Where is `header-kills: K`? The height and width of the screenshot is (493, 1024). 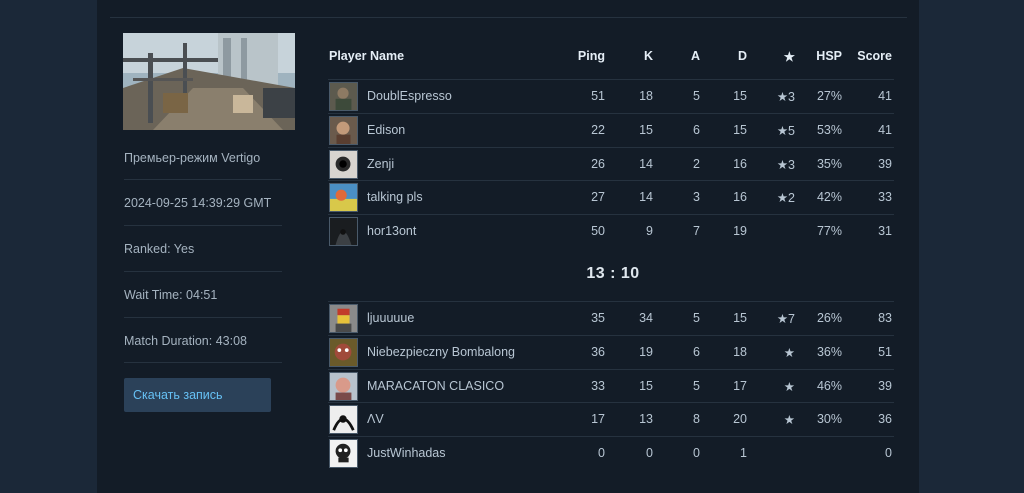 header-kills: K is located at coordinates (648, 56).